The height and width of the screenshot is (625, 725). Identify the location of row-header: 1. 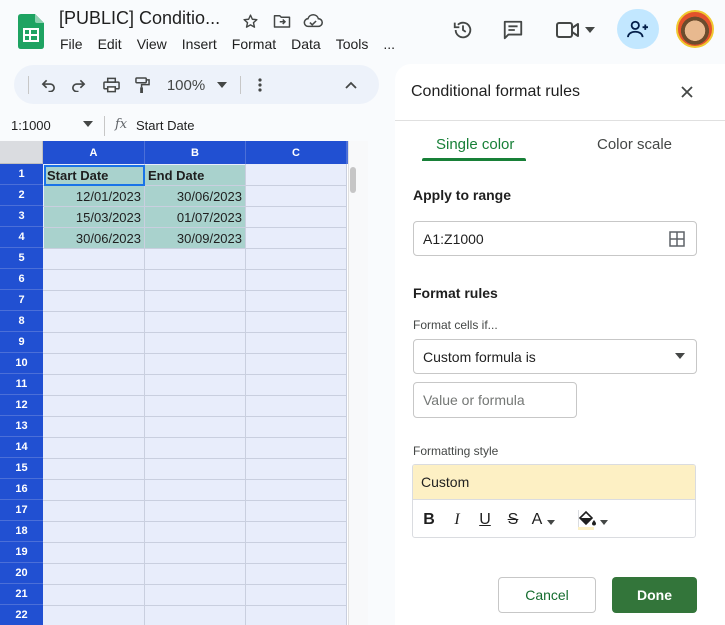
(21, 174).